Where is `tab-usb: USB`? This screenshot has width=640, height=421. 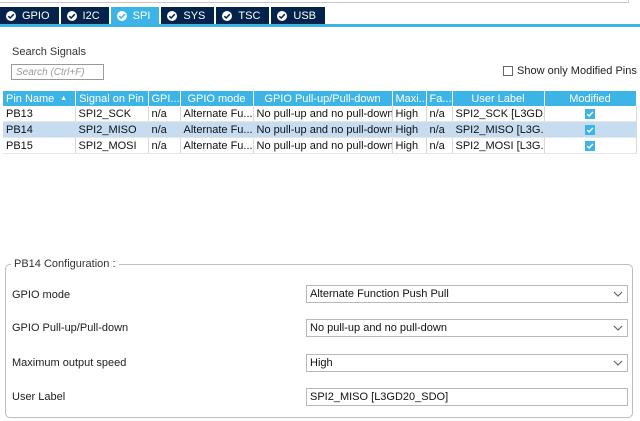
tab-usb: USB is located at coordinates (298, 15).